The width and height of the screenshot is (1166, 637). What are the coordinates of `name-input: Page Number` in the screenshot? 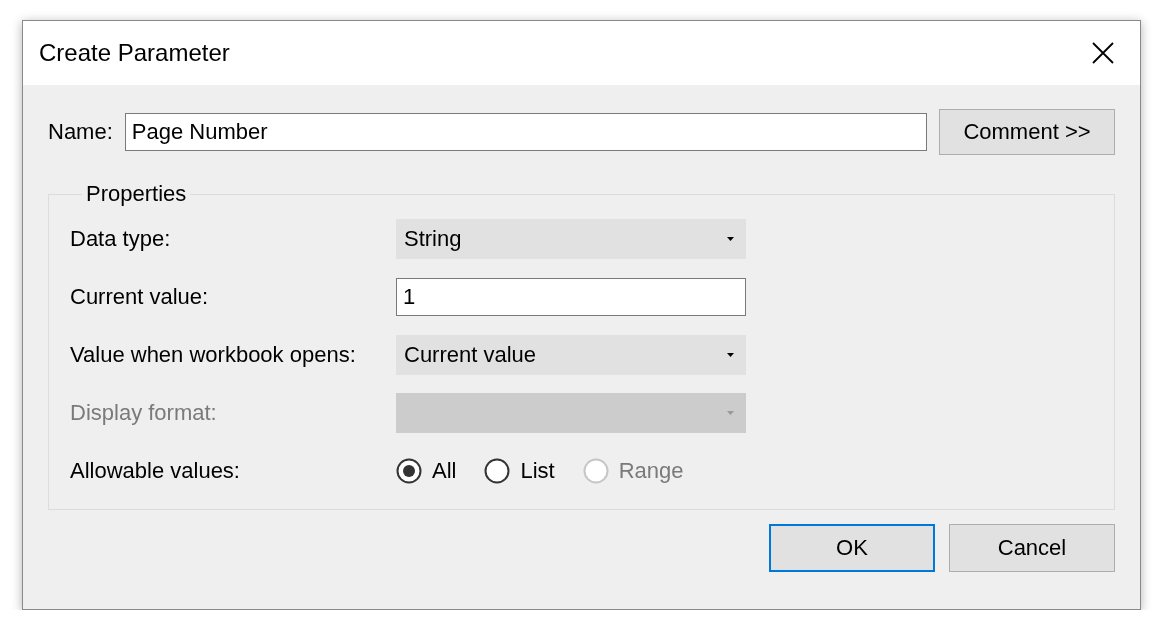 It's located at (525, 132).